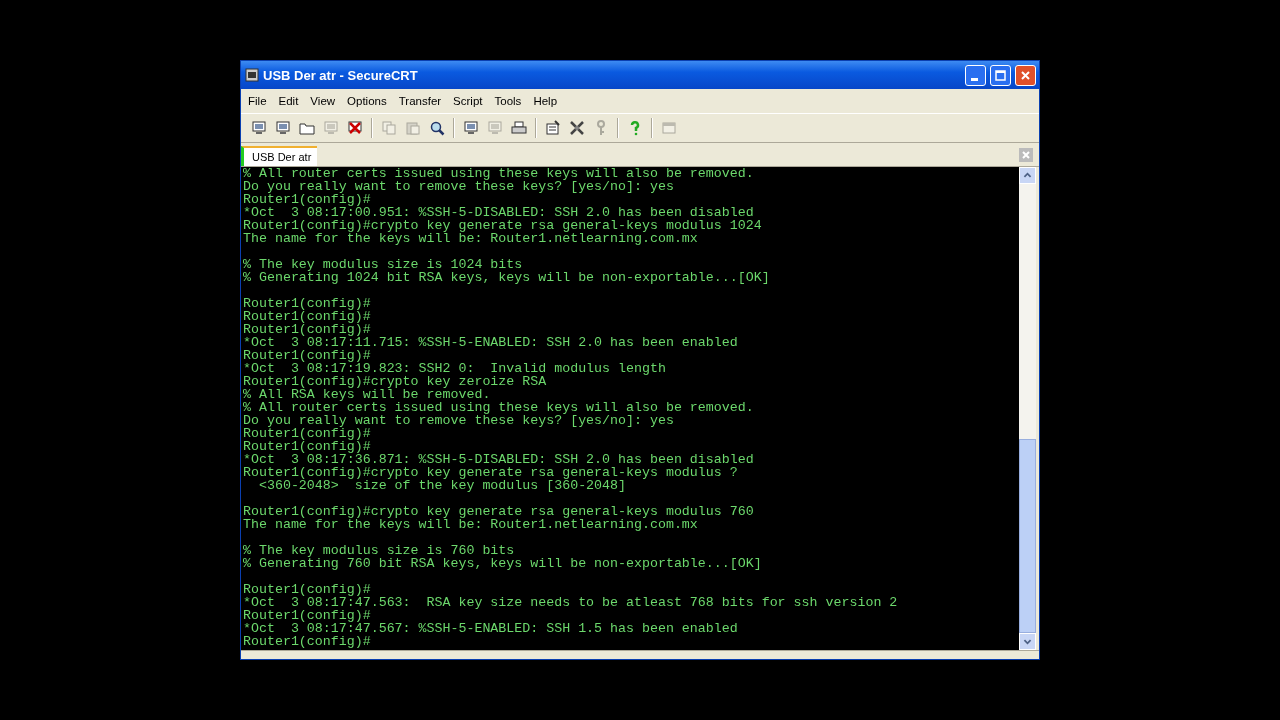 This screenshot has width=1280, height=720. I want to click on maximize-button, so click(1000, 75).